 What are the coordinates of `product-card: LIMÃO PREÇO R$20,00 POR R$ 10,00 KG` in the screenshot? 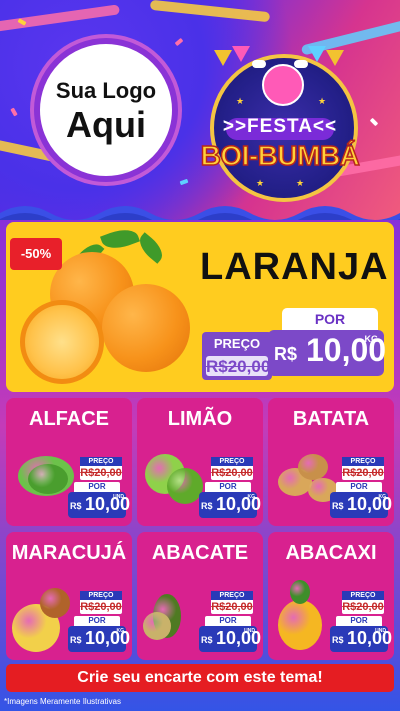 It's located at (200, 462).